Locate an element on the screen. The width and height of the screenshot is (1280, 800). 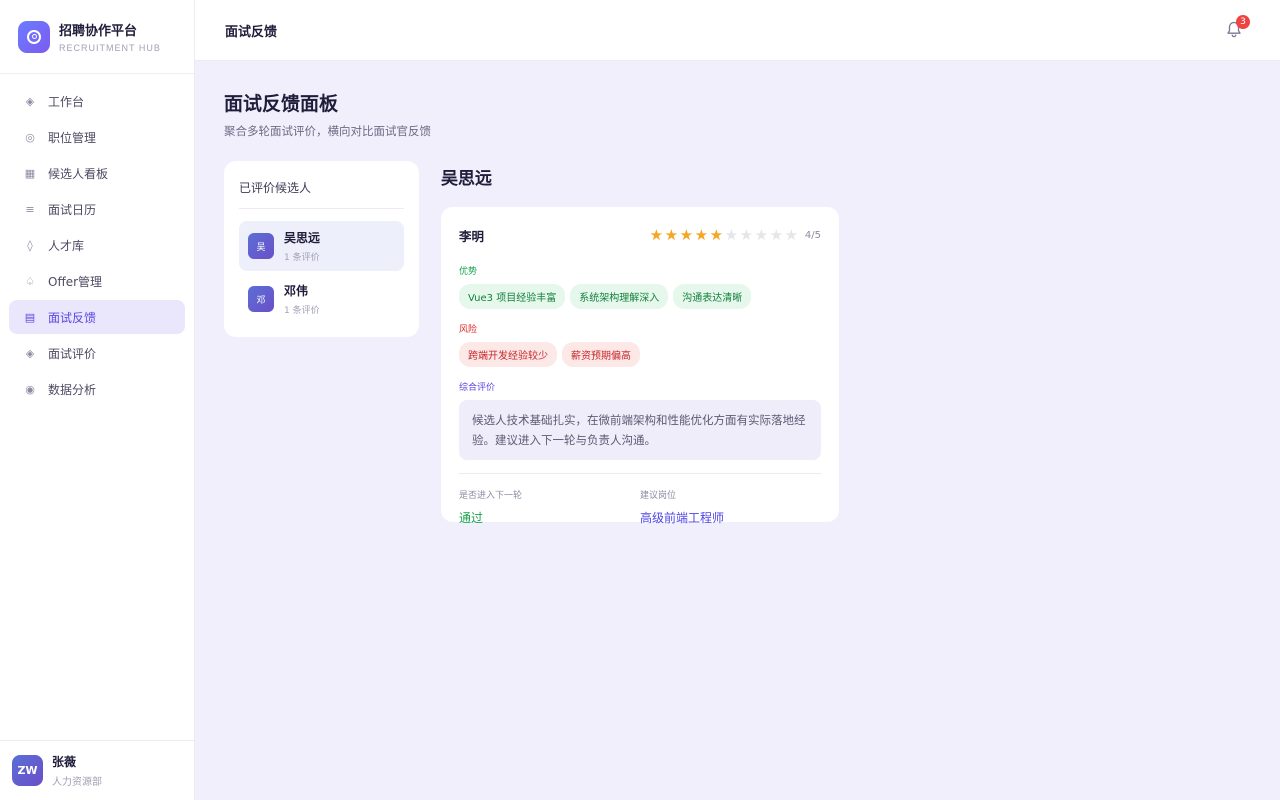
page-title: 面试反馈面板 is located at coordinates (281, 104).